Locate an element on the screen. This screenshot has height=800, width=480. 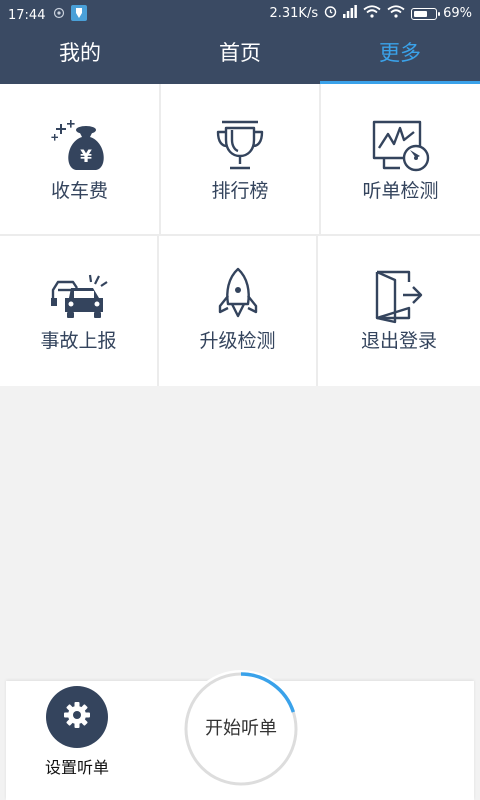
grid-item-logout: 退出登录 is located at coordinates (399, 311).